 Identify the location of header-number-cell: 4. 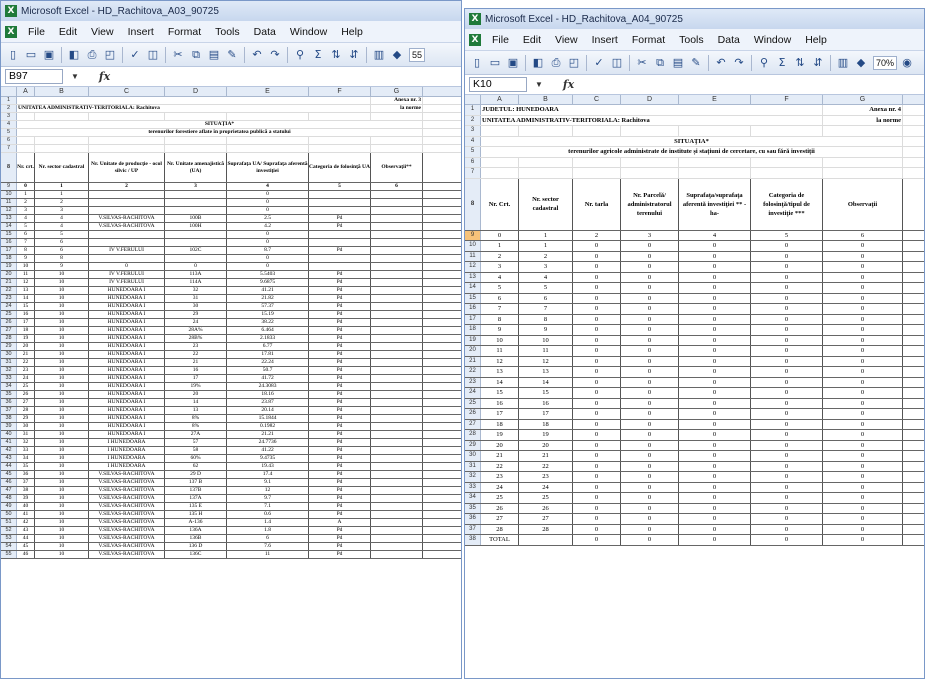
(268, 186).